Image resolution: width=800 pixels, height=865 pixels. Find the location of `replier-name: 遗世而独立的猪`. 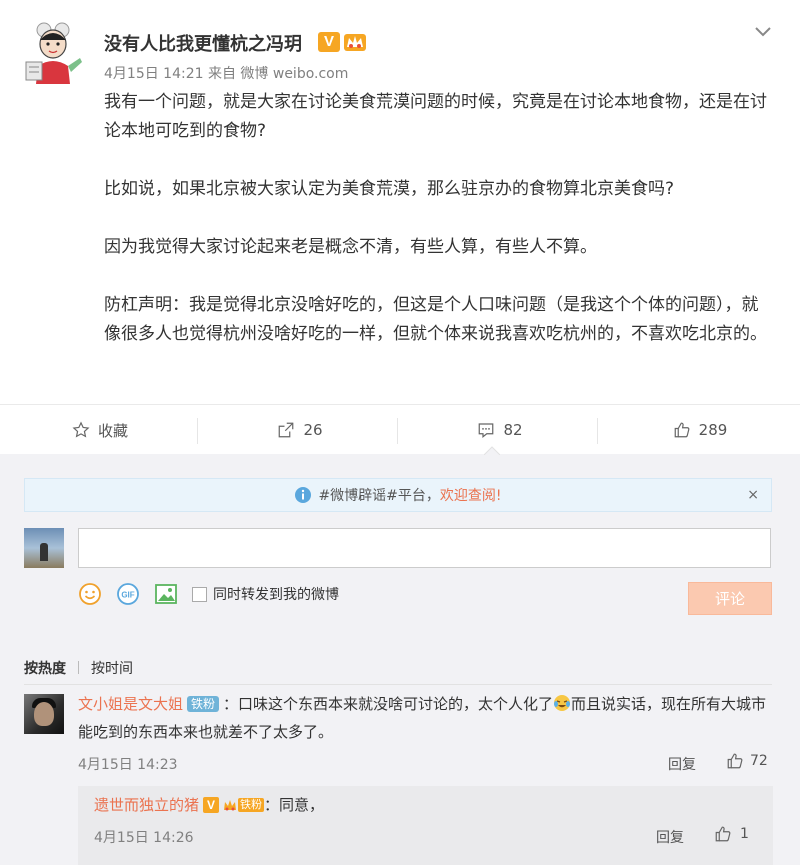

replier-name: 遗世而独立的猪 is located at coordinates (146, 804).